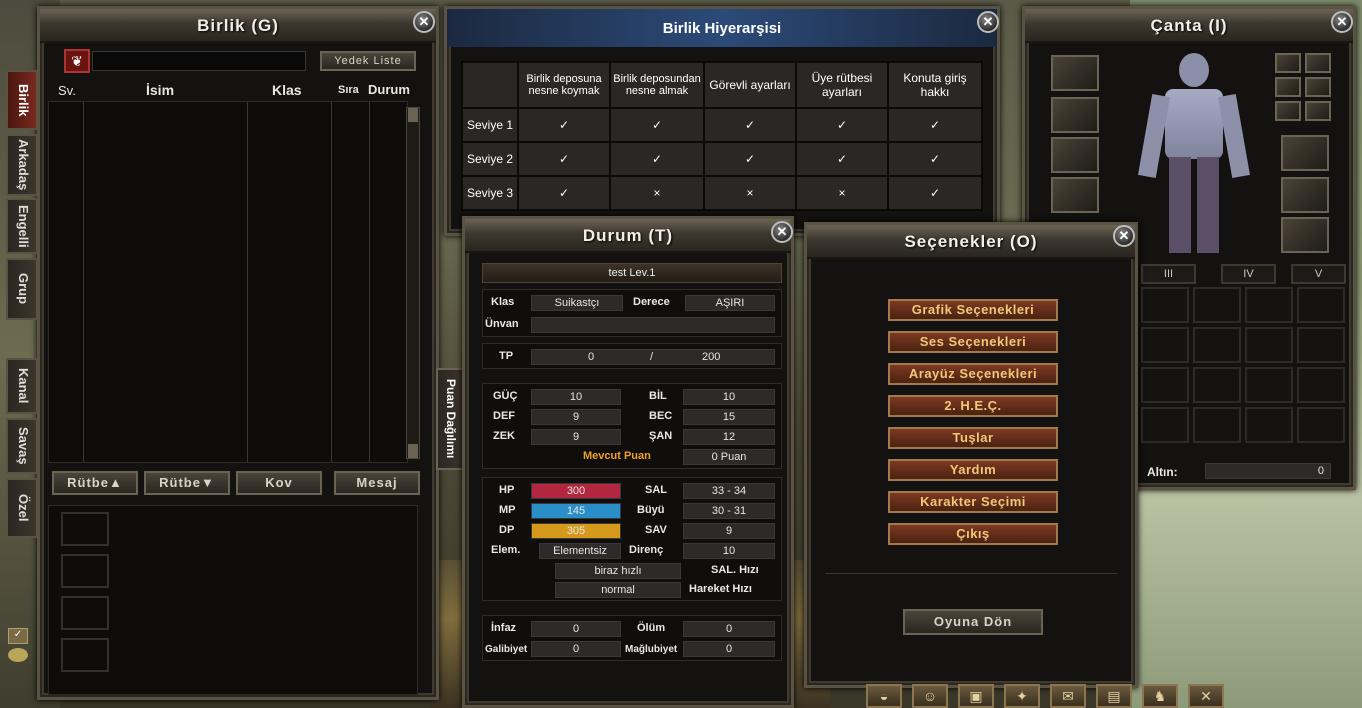 The width and height of the screenshot is (1362, 708). Describe the element at coordinates (22, 226) in the screenshot. I see `tab-engelli: Engelli` at that location.